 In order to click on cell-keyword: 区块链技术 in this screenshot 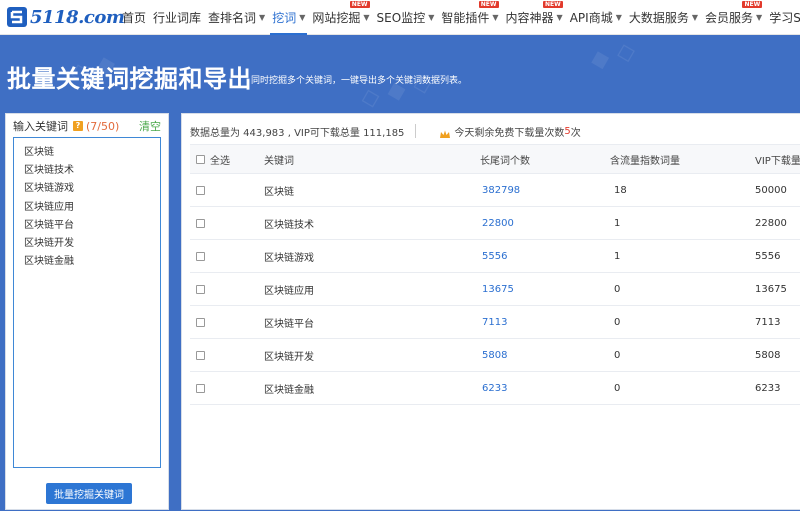, I will do `click(289, 225)`.